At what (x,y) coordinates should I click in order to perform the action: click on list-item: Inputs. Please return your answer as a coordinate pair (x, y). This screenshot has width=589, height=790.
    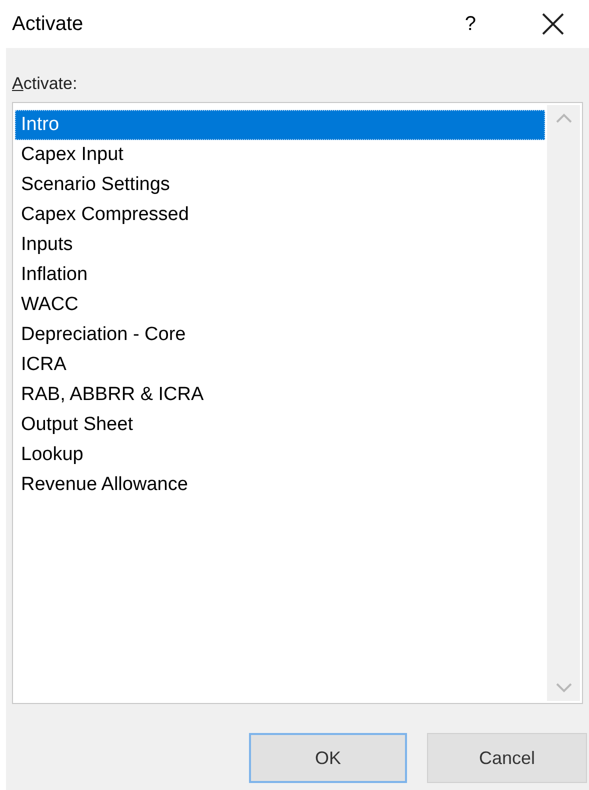
    Looking at the image, I should click on (280, 245).